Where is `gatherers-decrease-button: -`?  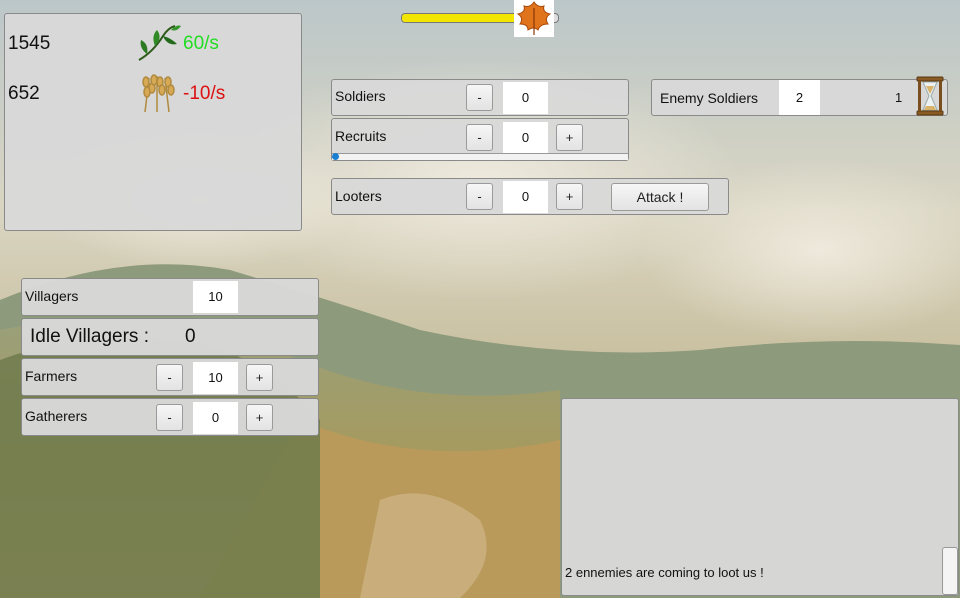
gatherers-decrease-button: - is located at coordinates (169, 417).